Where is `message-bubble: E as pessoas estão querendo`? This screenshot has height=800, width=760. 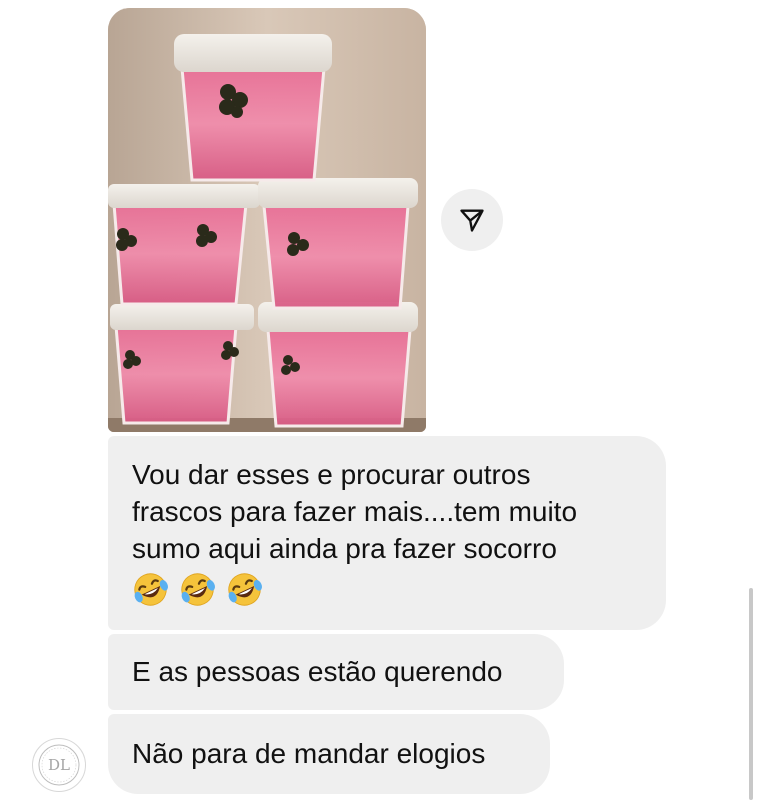
message-bubble: E as pessoas estão querendo is located at coordinates (336, 672).